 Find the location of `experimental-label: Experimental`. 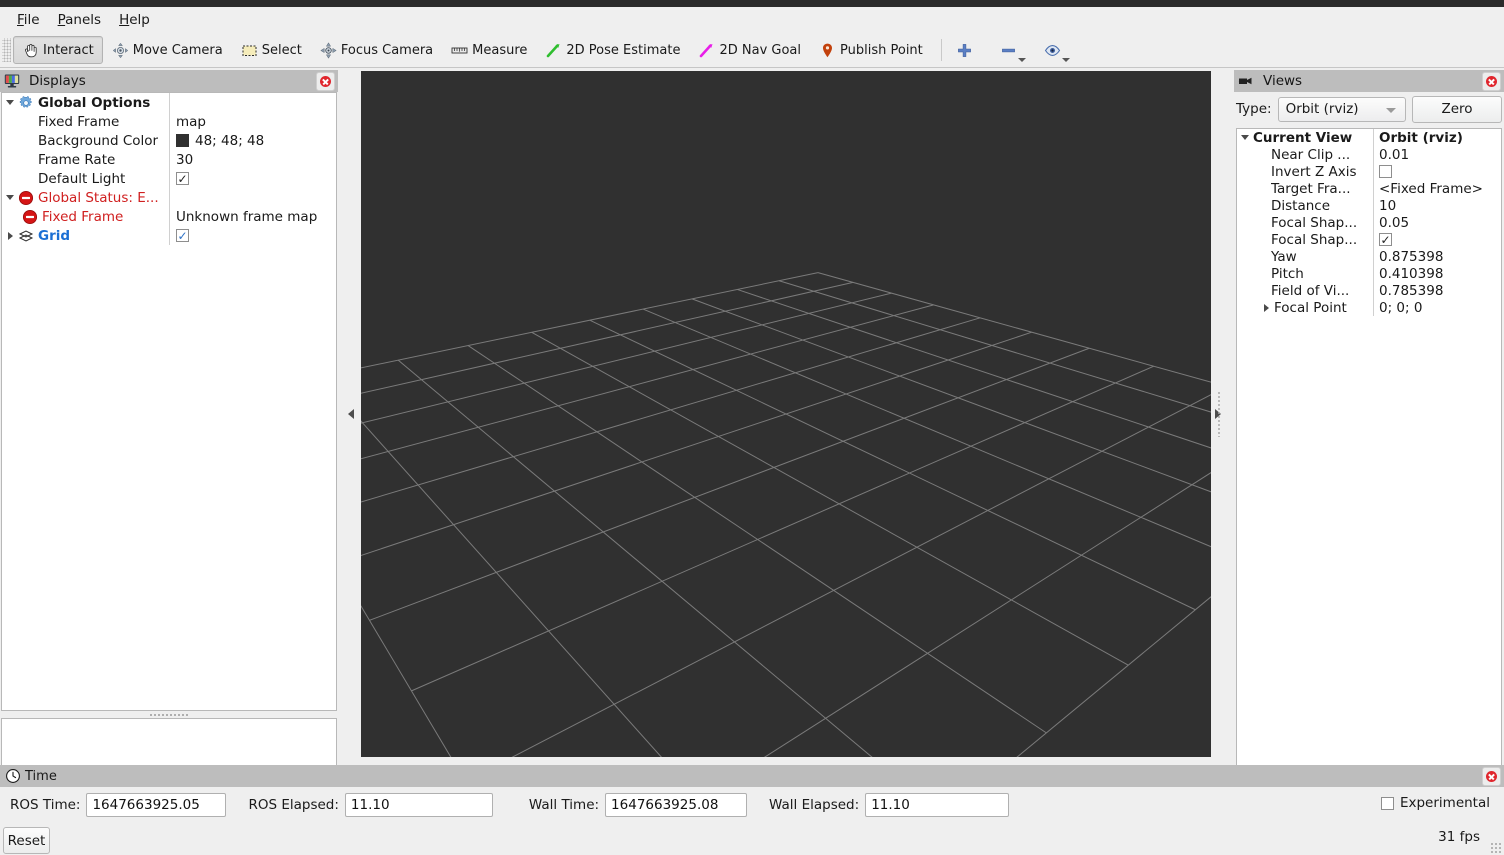

experimental-label: Experimental is located at coordinates (1444, 803).